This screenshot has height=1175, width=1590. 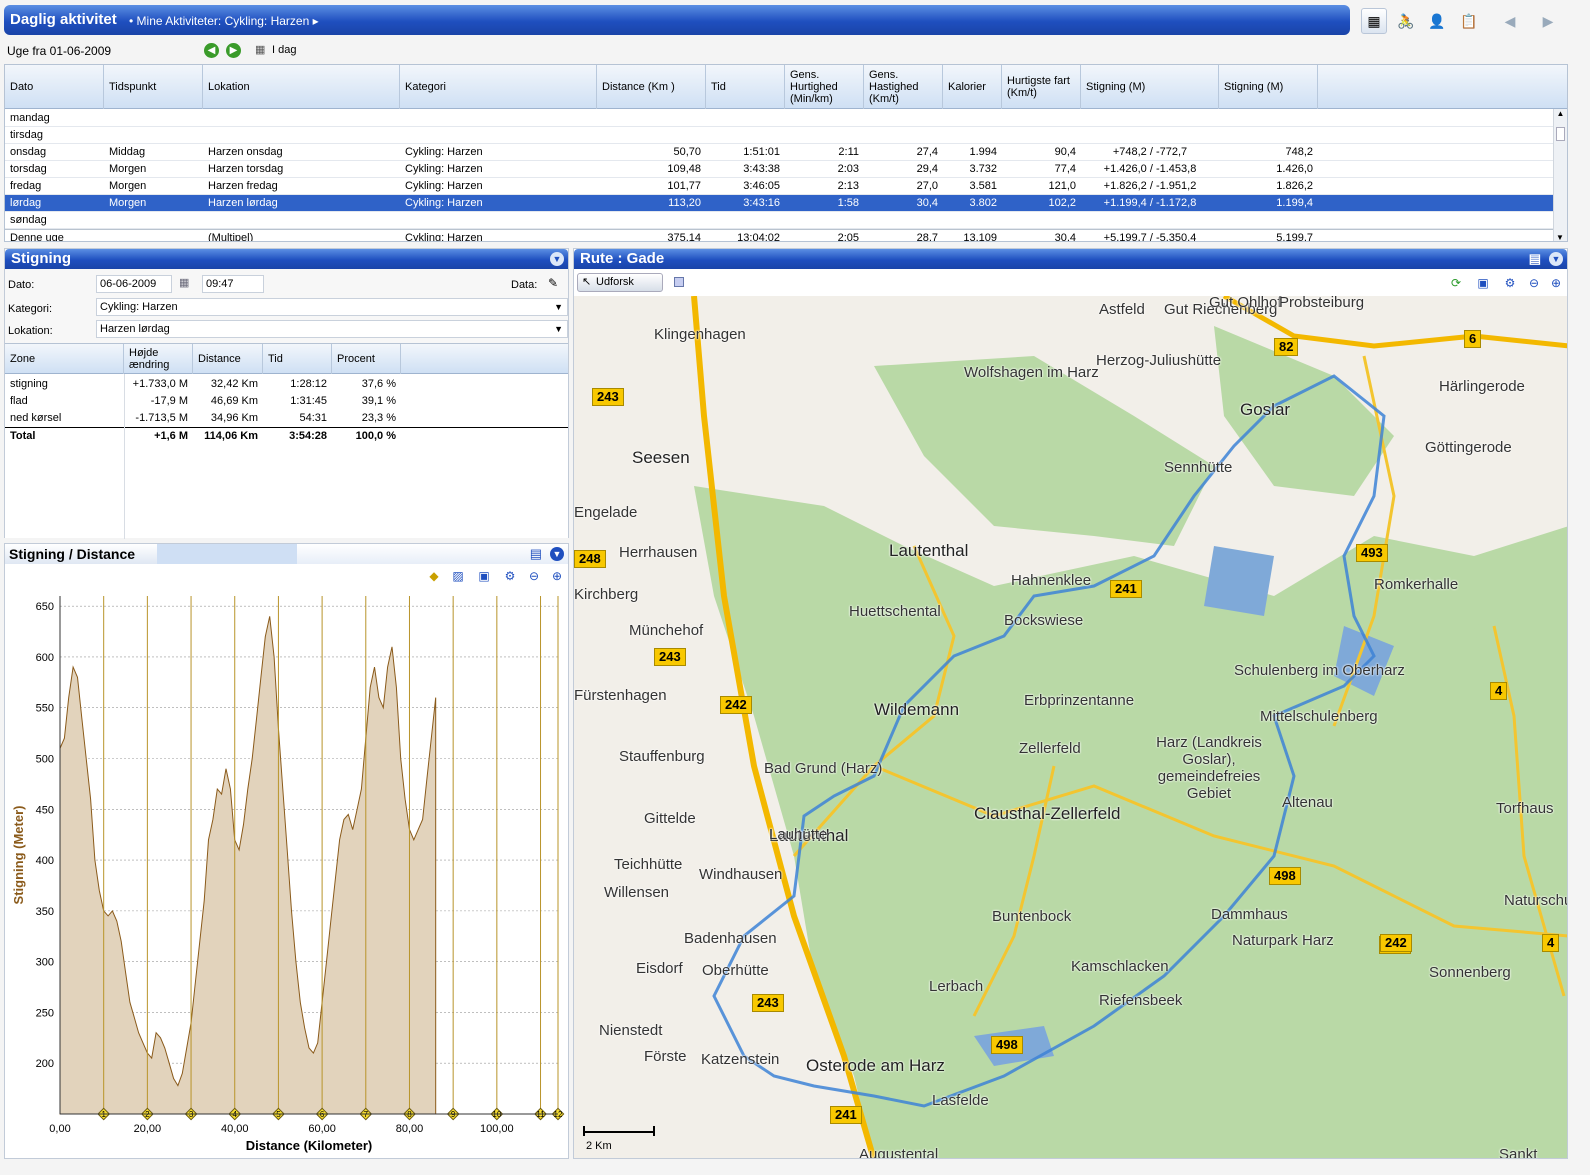 I want to click on col-gens-hastighed: Gens. Hastighed (Km/t), so click(x=903, y=87).